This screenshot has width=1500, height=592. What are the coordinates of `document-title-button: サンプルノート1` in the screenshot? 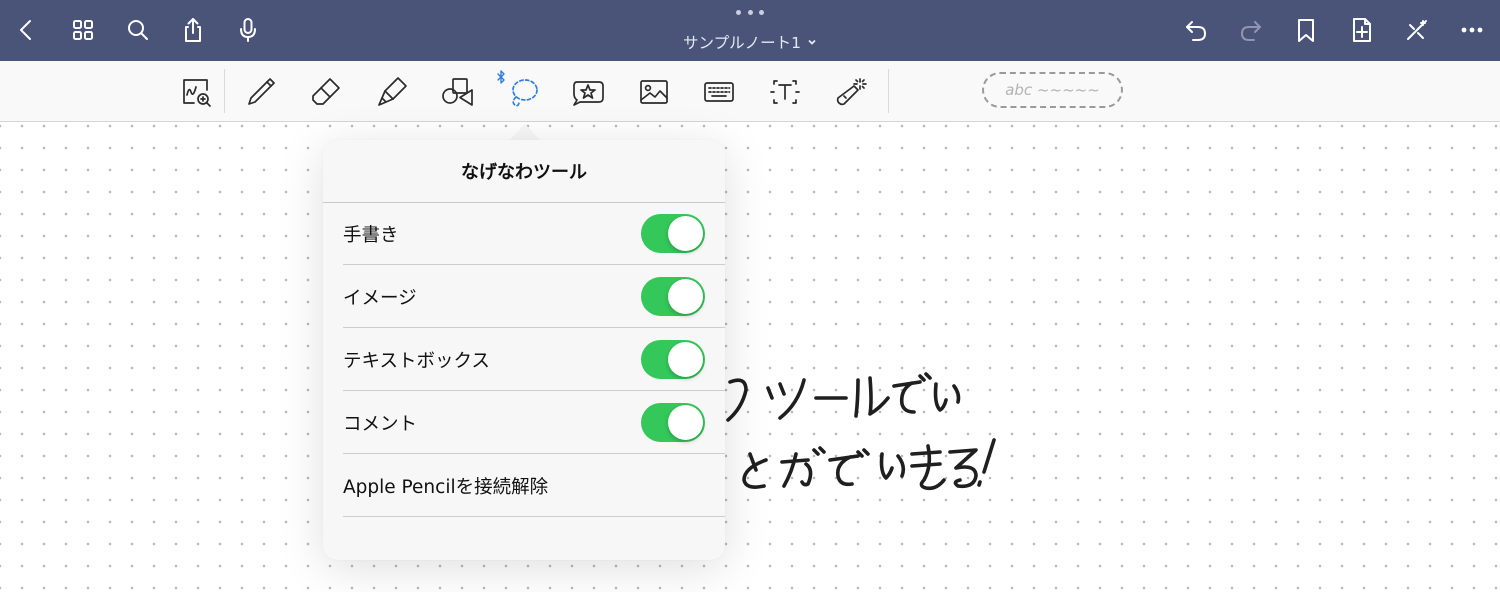 It's located at (750, 42).